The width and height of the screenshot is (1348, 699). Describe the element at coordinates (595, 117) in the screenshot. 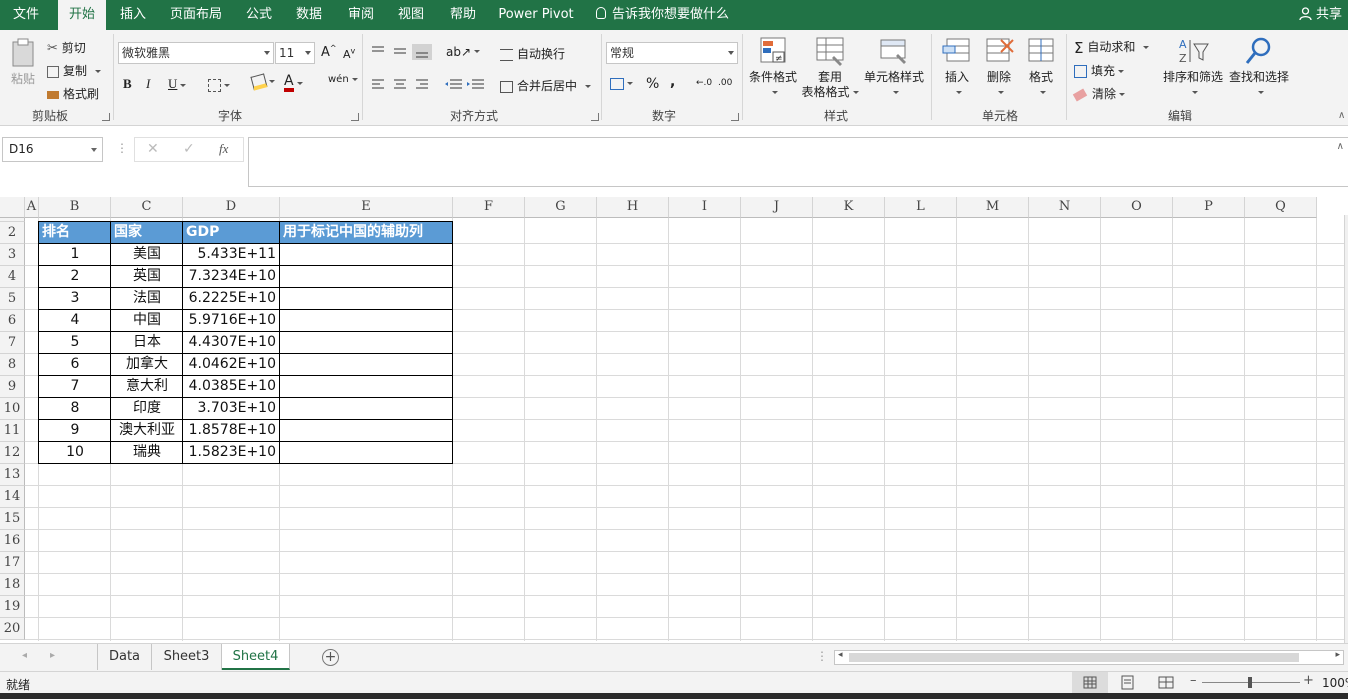

I see `alignment-launcher-icon` at that location.